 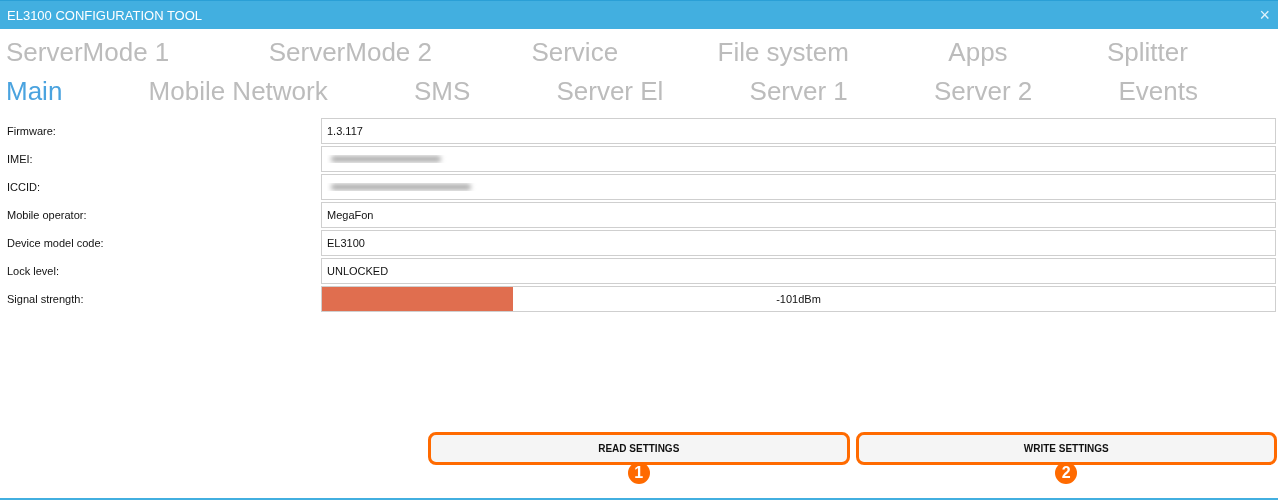 What do you see at coordinates (55, 243) in the screenshot?
I see `field-label: Device model code:` at bounding box center [55, 243].